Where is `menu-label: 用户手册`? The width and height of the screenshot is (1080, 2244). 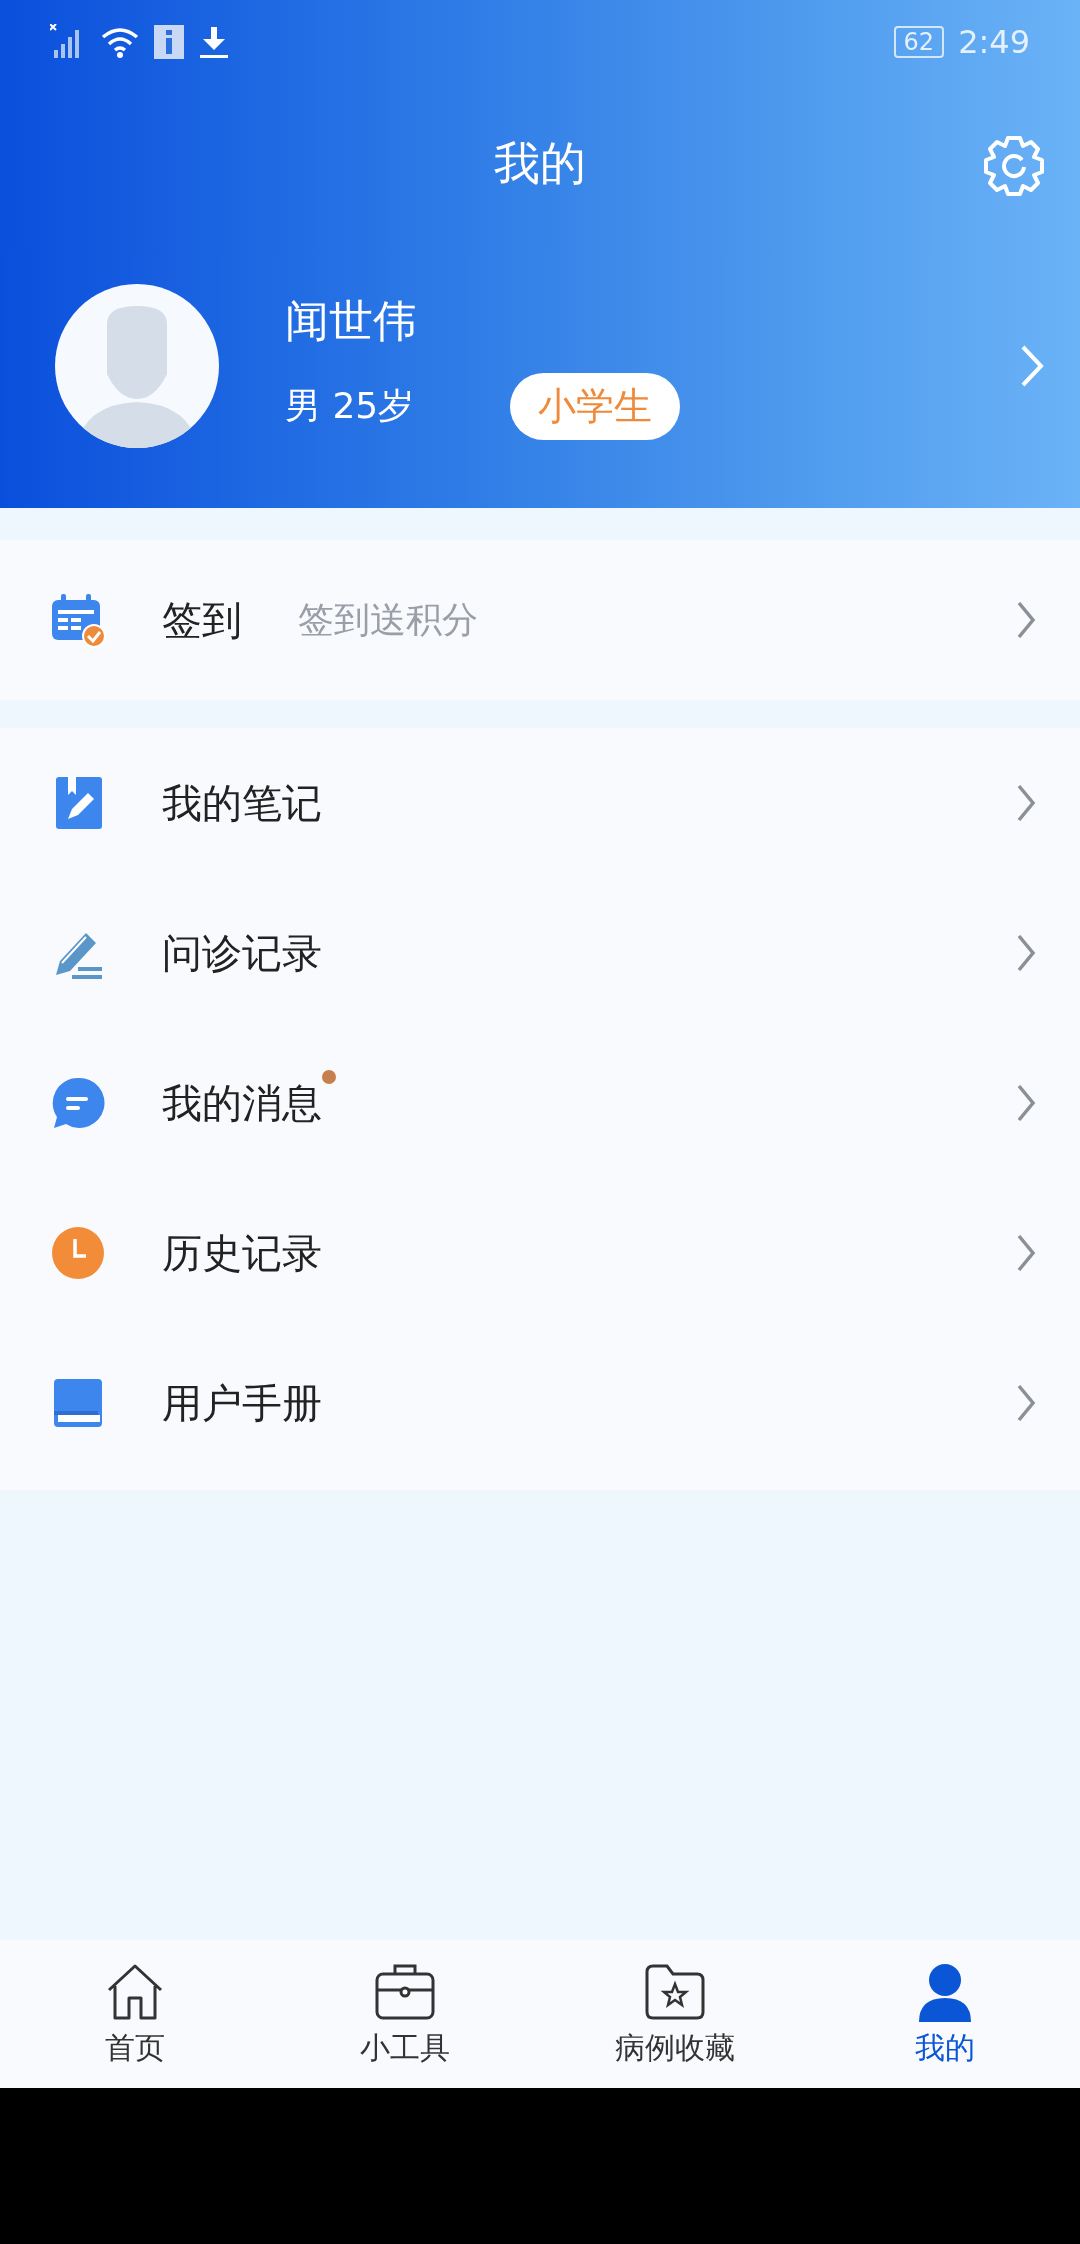 menu-label: 用户手册 is located at coordinates (242, 1403).